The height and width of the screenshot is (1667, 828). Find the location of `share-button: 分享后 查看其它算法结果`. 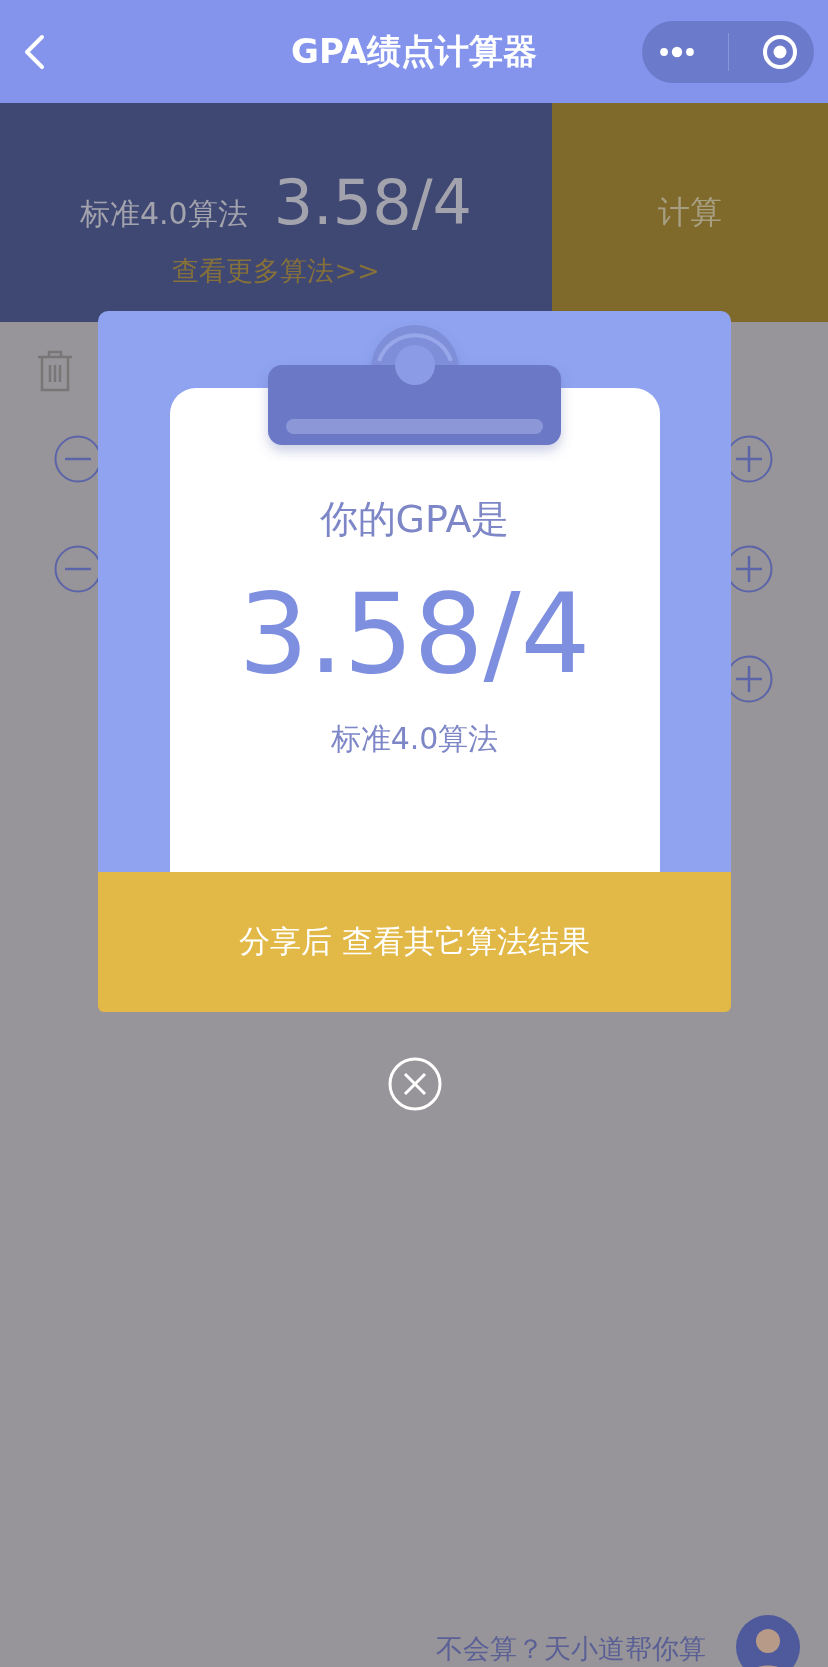

share-button: 分享后 查看其它算法结果 is located at coordinates (414, 942).